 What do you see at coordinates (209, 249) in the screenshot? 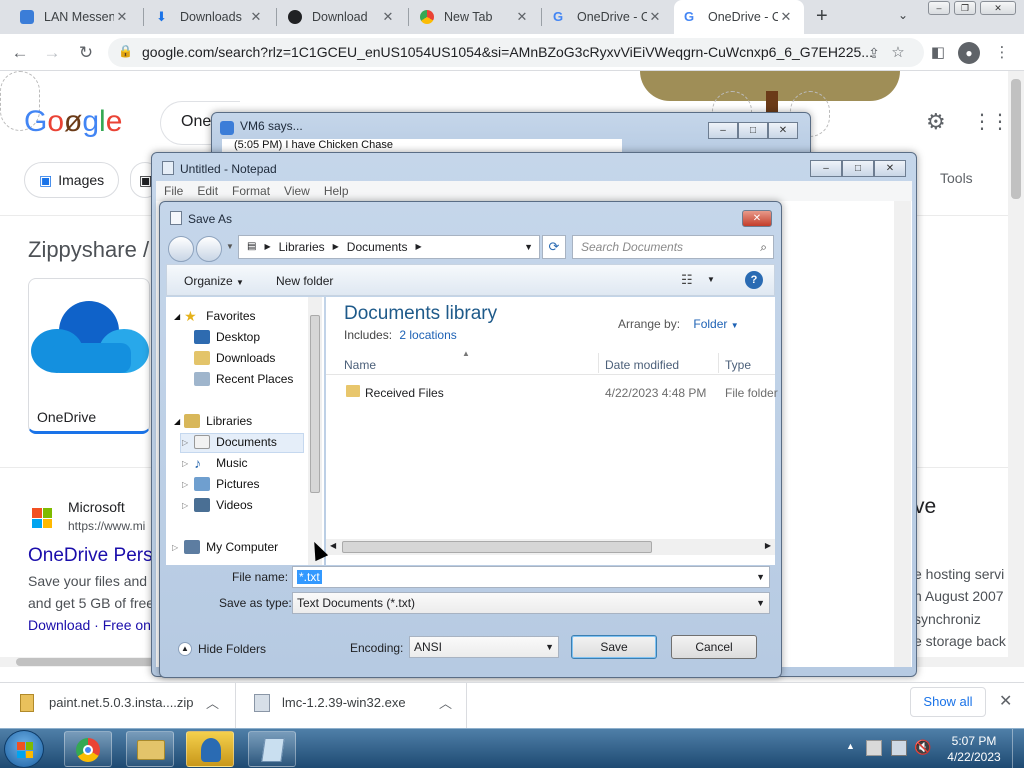
I see `forward-button` at bounding box center [209, 249].